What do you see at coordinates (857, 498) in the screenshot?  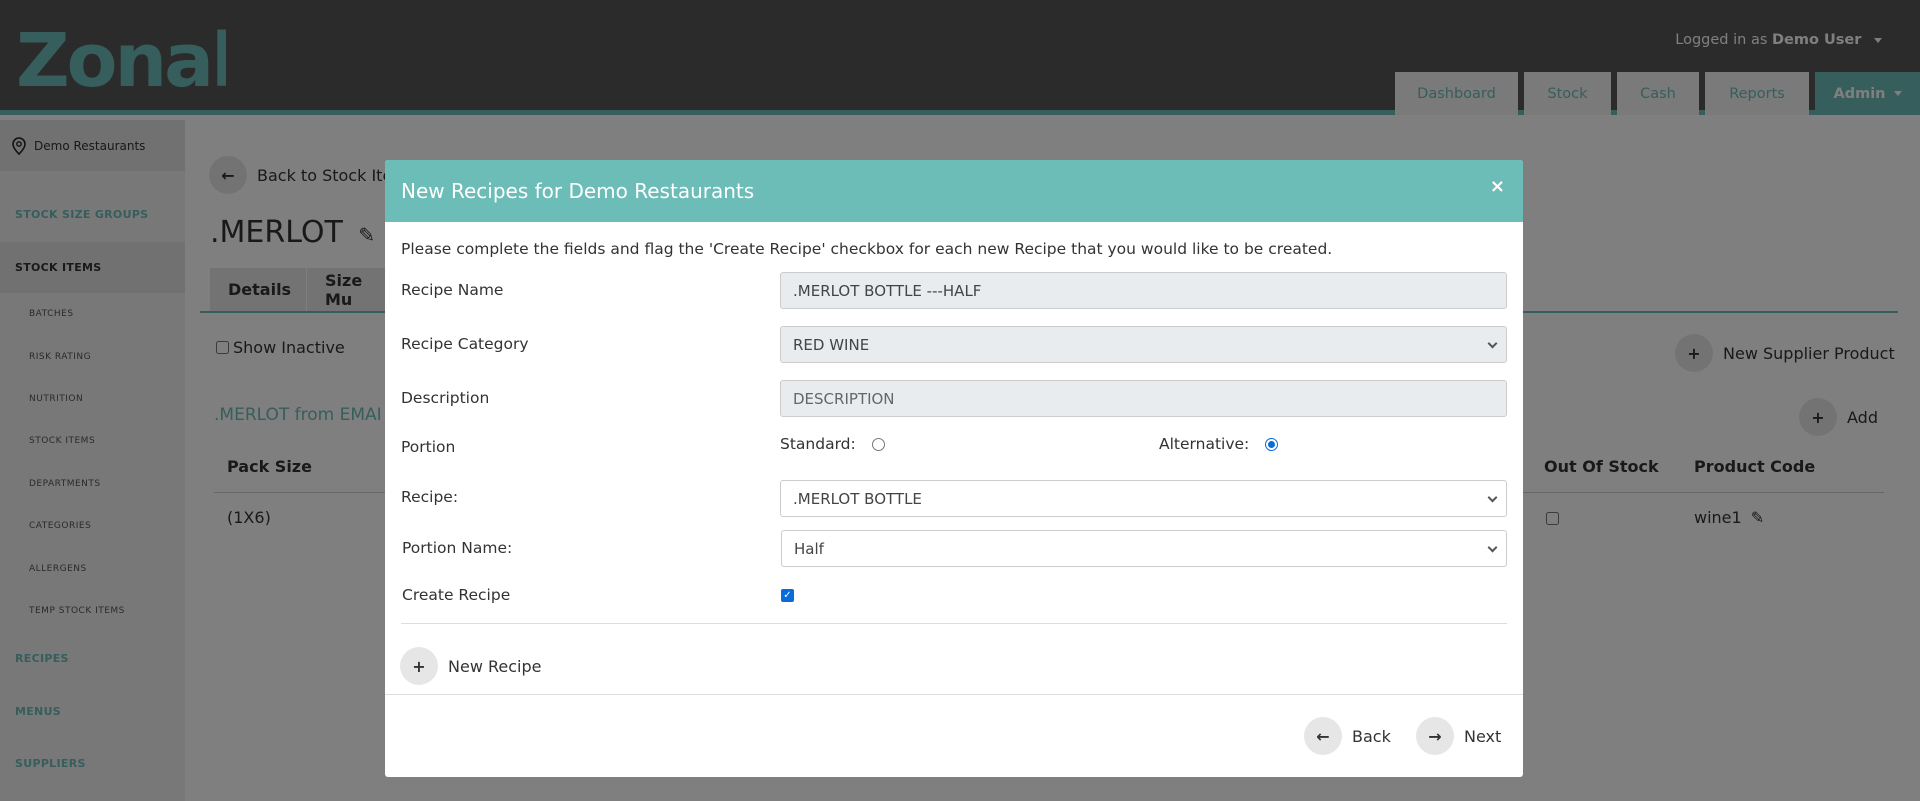 I see `recipe-value: .MERLOT BOTTLE` at bounding box center [857, 498].